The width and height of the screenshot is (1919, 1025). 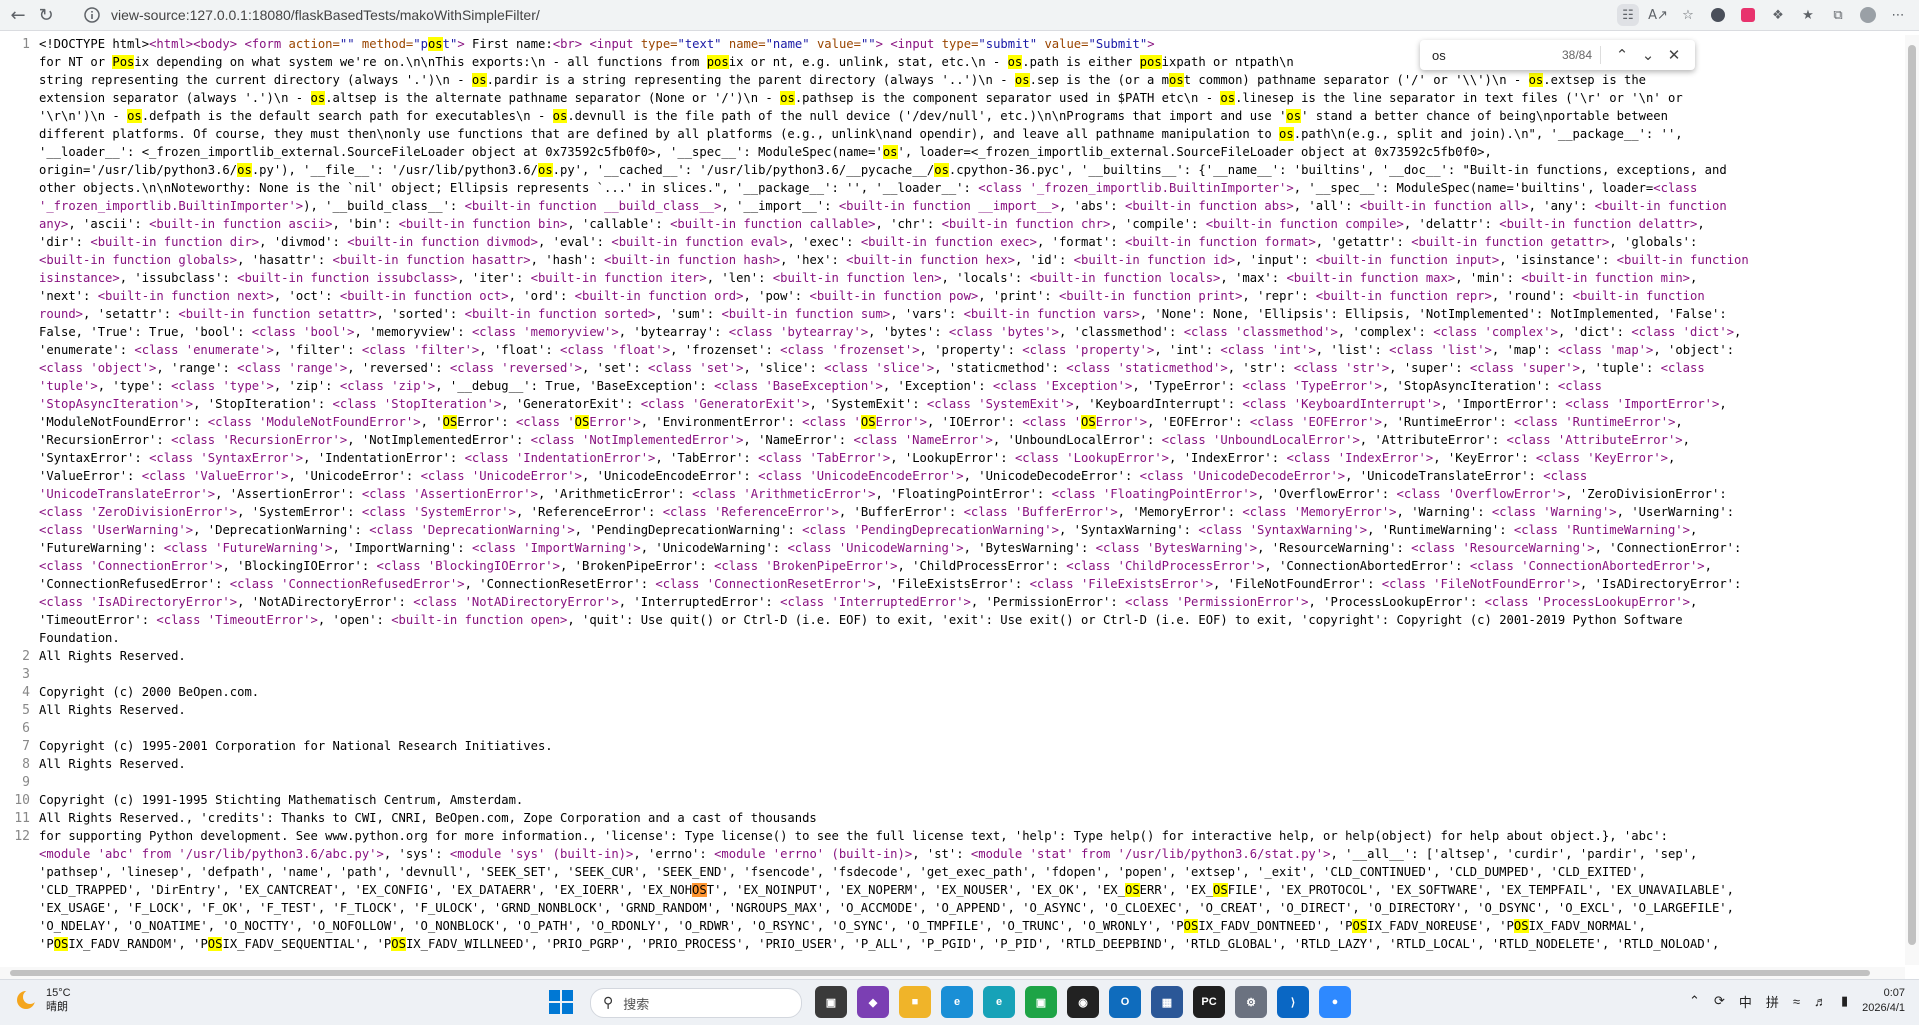 I want to click on store-icon: ▦, so click(x=1167, y=1002).